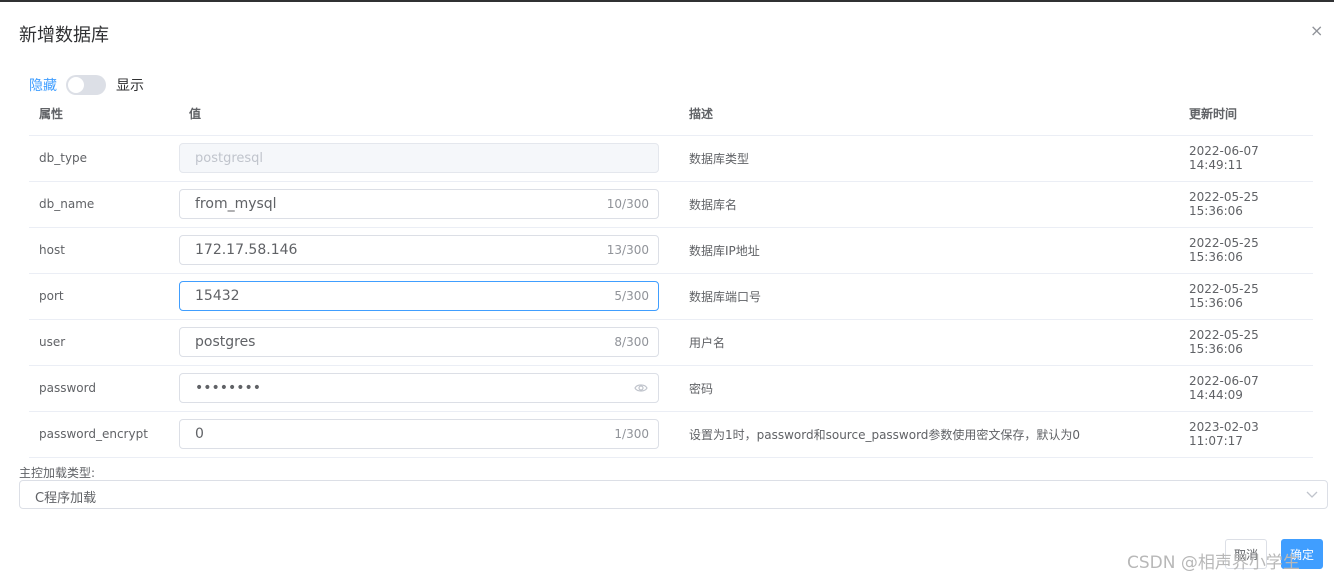  Describe the element at coordinates (104, 296) in the screenshot. I see `attr-name: port` at that location.